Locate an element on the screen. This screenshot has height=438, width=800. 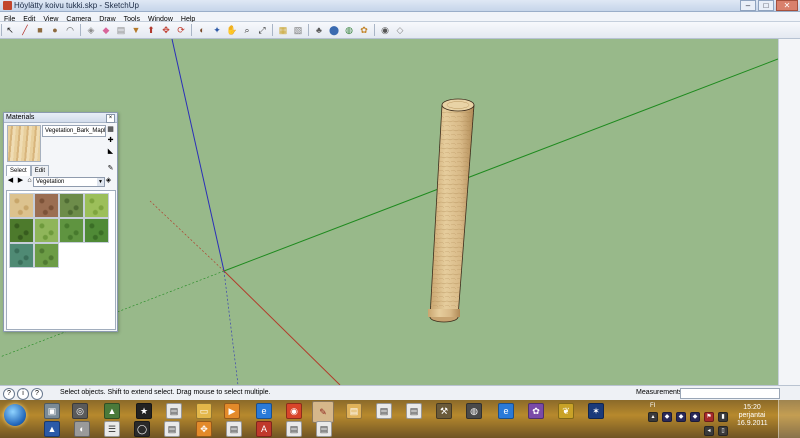
volume-icon: ◂ is located at coordinates (709, 431).